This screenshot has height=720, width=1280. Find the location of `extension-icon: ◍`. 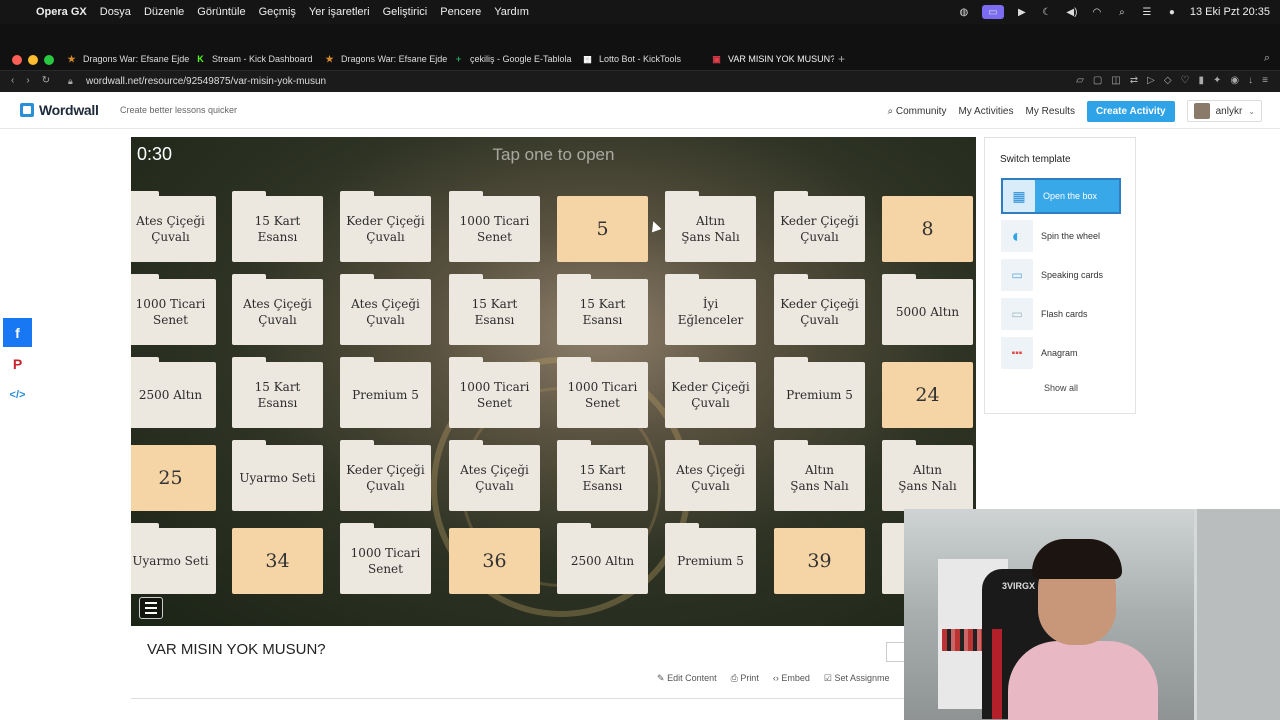

extension-icon: ◍ is located at coordinates (964, 12).